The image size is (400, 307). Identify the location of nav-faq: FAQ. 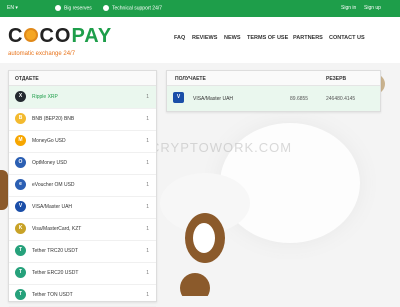
(179, 38).